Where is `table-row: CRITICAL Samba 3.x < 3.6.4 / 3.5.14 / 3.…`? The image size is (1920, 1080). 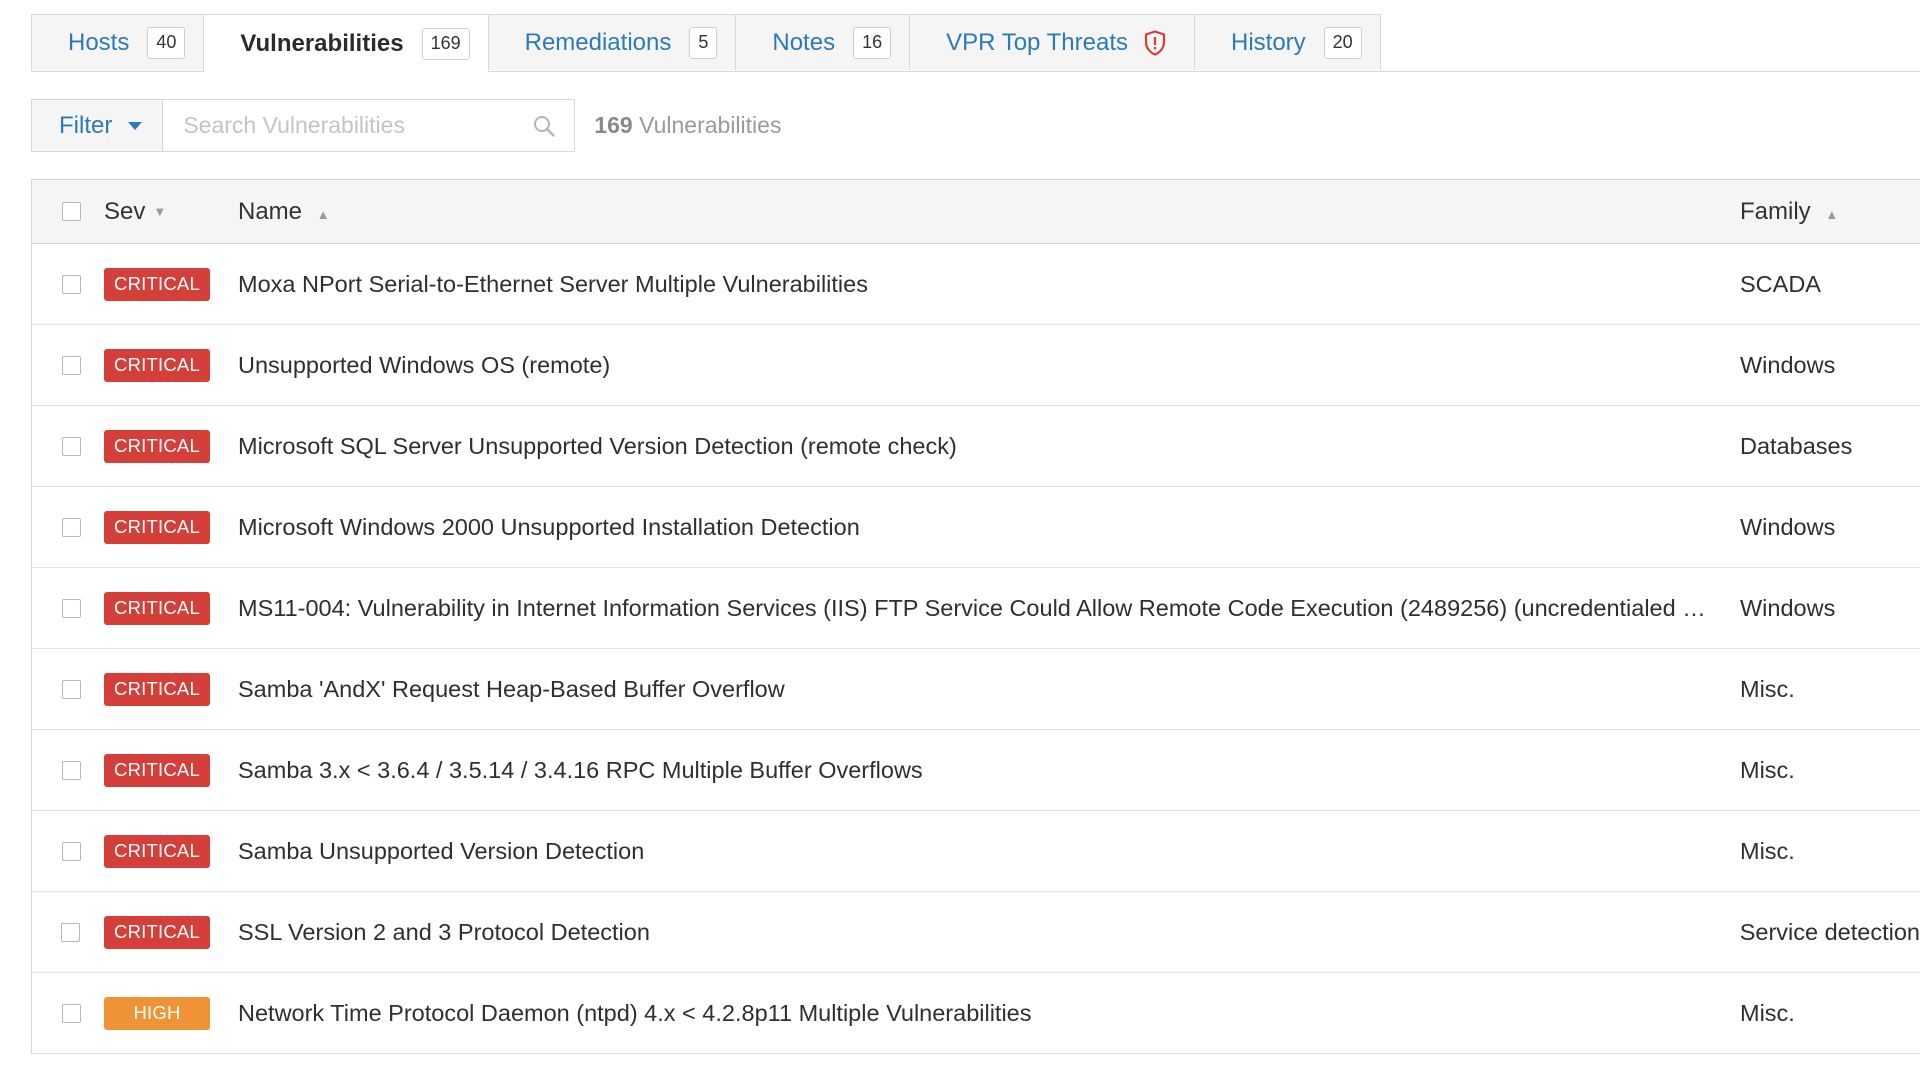
table-row: CRITICAL Samba 3.x < 3.6.4 / 3.5.14 / 3.… is located at coordinates (976, 770).